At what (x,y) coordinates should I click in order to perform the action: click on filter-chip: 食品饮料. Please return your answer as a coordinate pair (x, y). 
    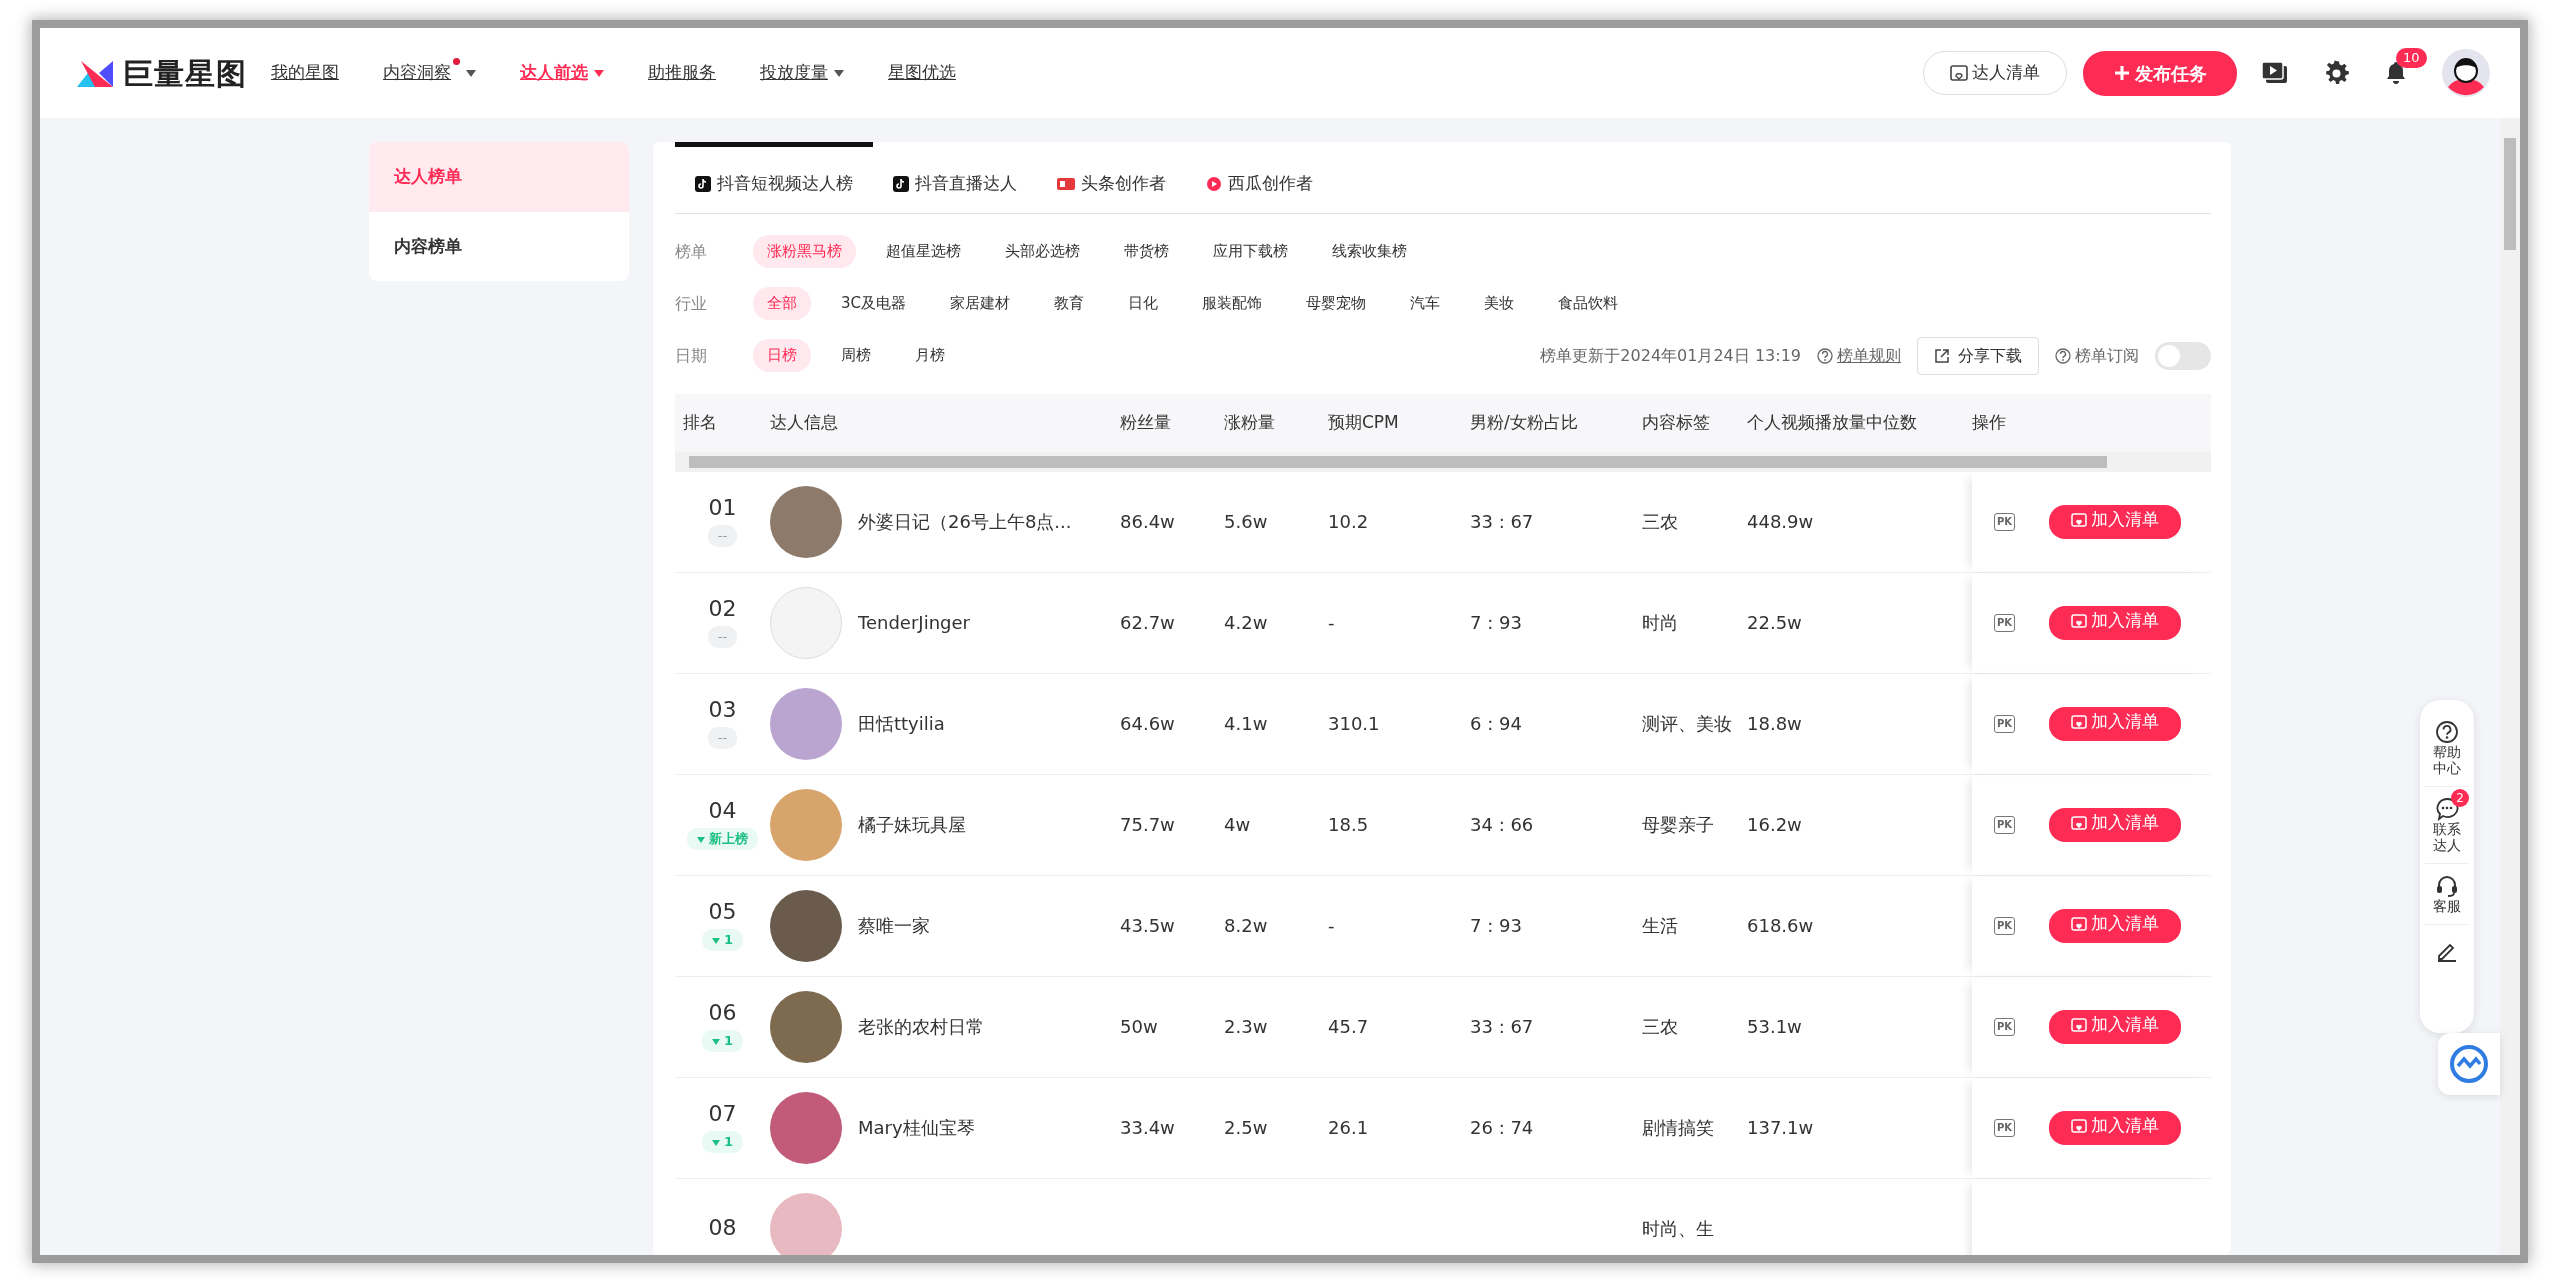
    Looking at the image, I should click on (1588, 303).